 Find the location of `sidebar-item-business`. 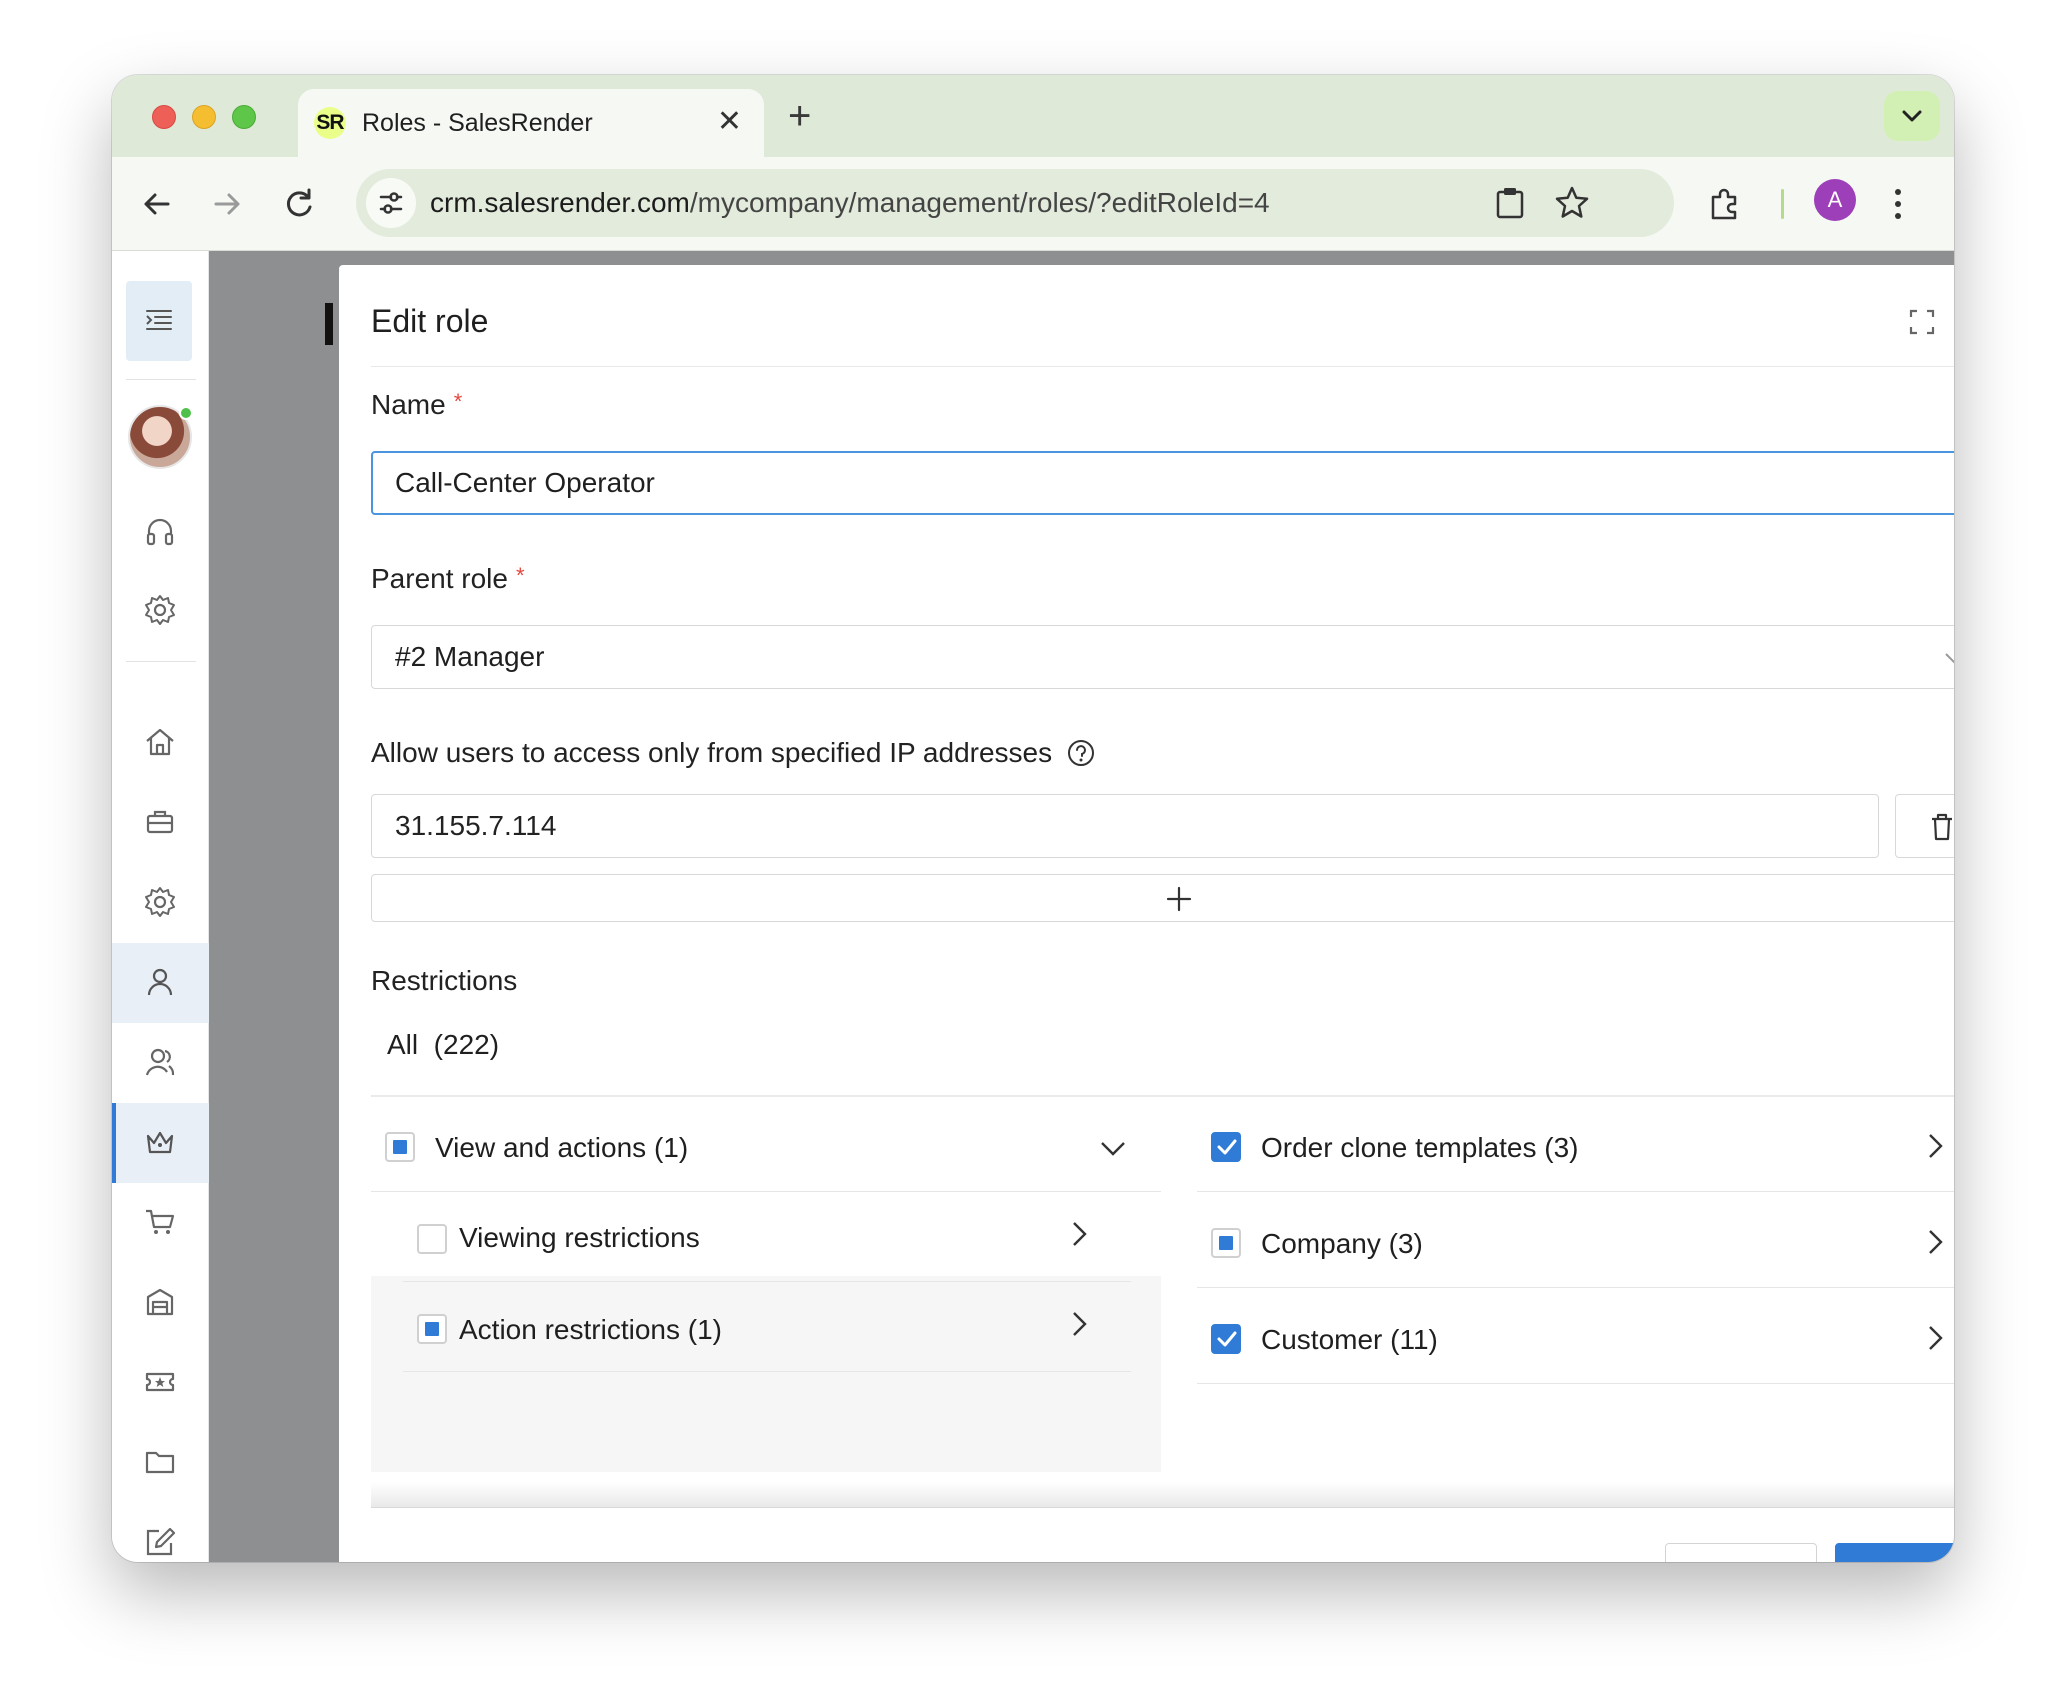

sidebar-item-business is located at coordinates (160, 823).